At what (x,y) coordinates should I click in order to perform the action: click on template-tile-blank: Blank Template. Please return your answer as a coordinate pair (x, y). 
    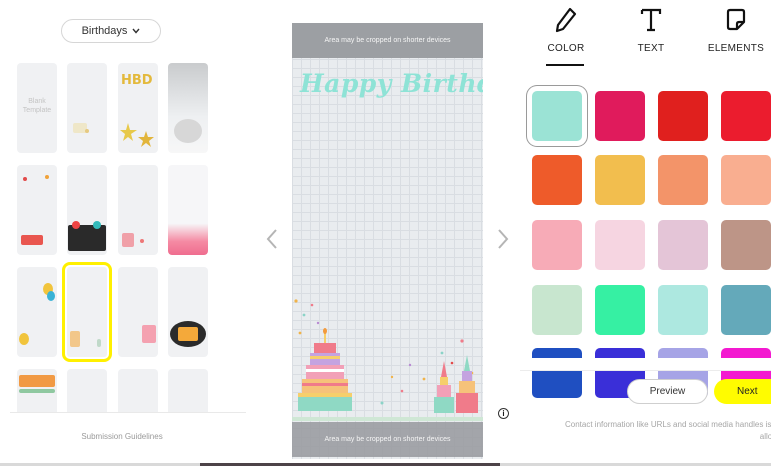
    Looking at the image, I should click on (37, 108).